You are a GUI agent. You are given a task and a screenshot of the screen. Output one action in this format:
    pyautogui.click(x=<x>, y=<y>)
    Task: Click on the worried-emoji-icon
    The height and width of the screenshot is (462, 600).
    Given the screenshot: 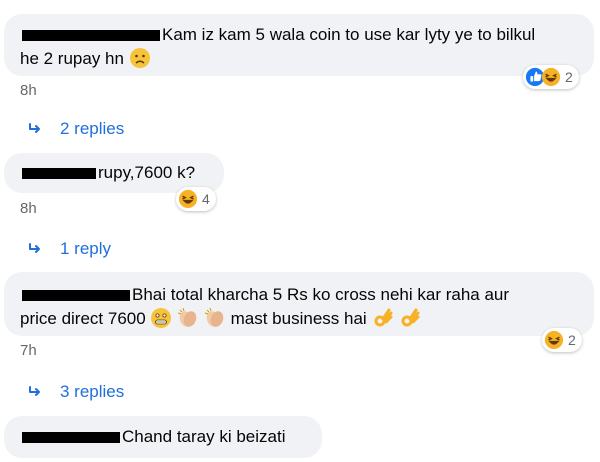 What is the action you would take?
    pyautogui.click(x=140, y=58)
    